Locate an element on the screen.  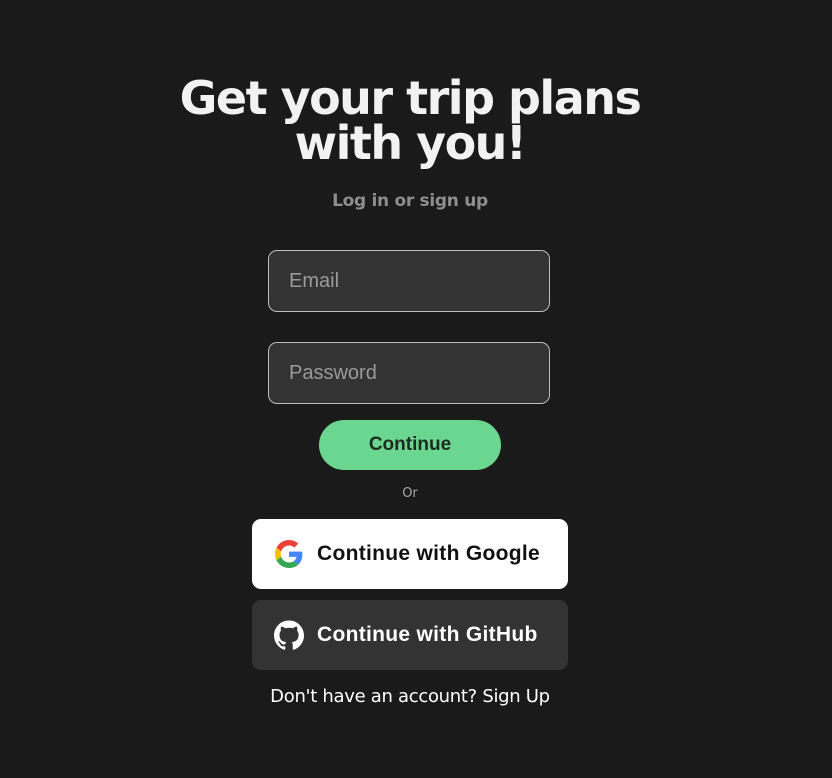
or-divider: Or is located at coordinates (410, 493).